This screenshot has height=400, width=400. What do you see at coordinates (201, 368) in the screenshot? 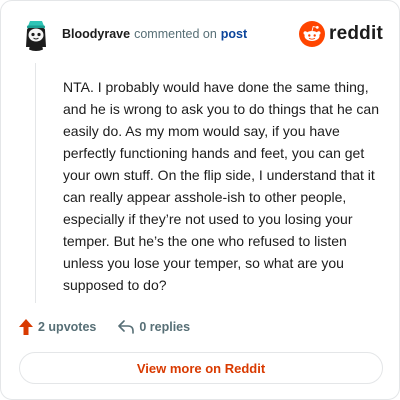
I see `view-more-on-reddit-button: View more on Reddit` at bounding box center [201, 368].